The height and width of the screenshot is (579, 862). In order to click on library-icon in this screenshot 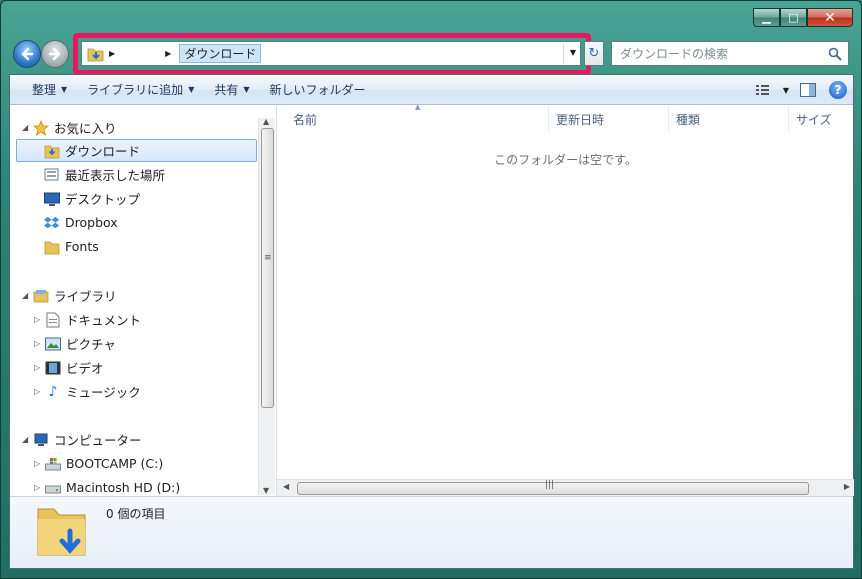, I will do `click(41, 296)`.